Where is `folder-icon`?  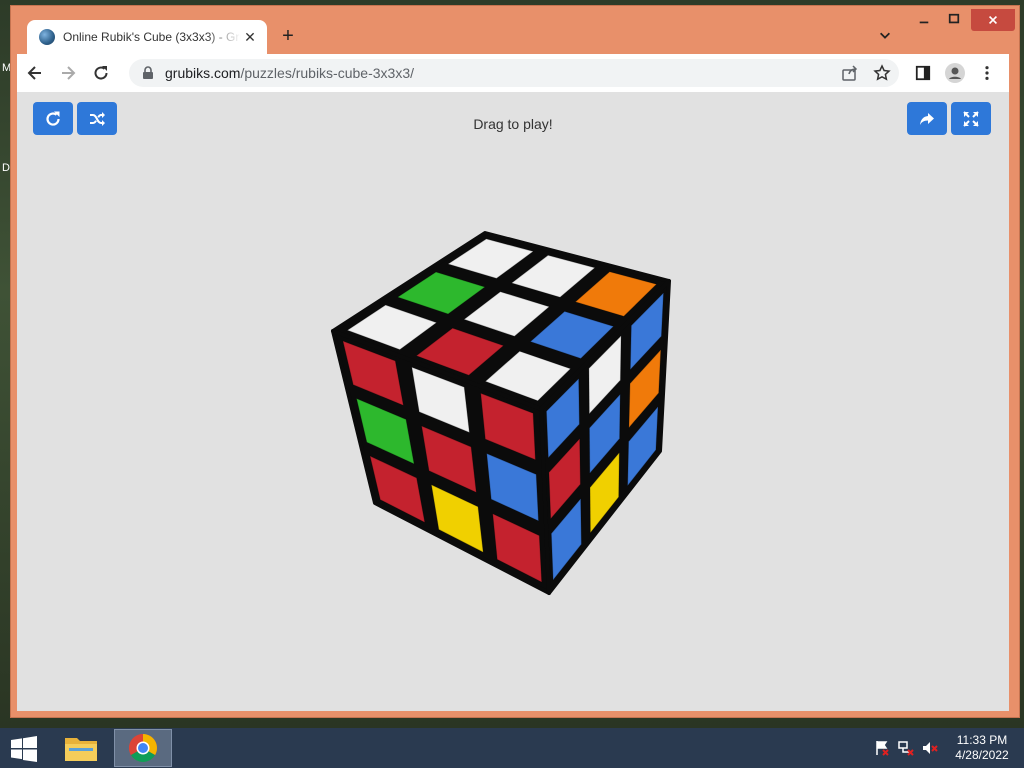 folder-icon is located at coordinates (81, 749).